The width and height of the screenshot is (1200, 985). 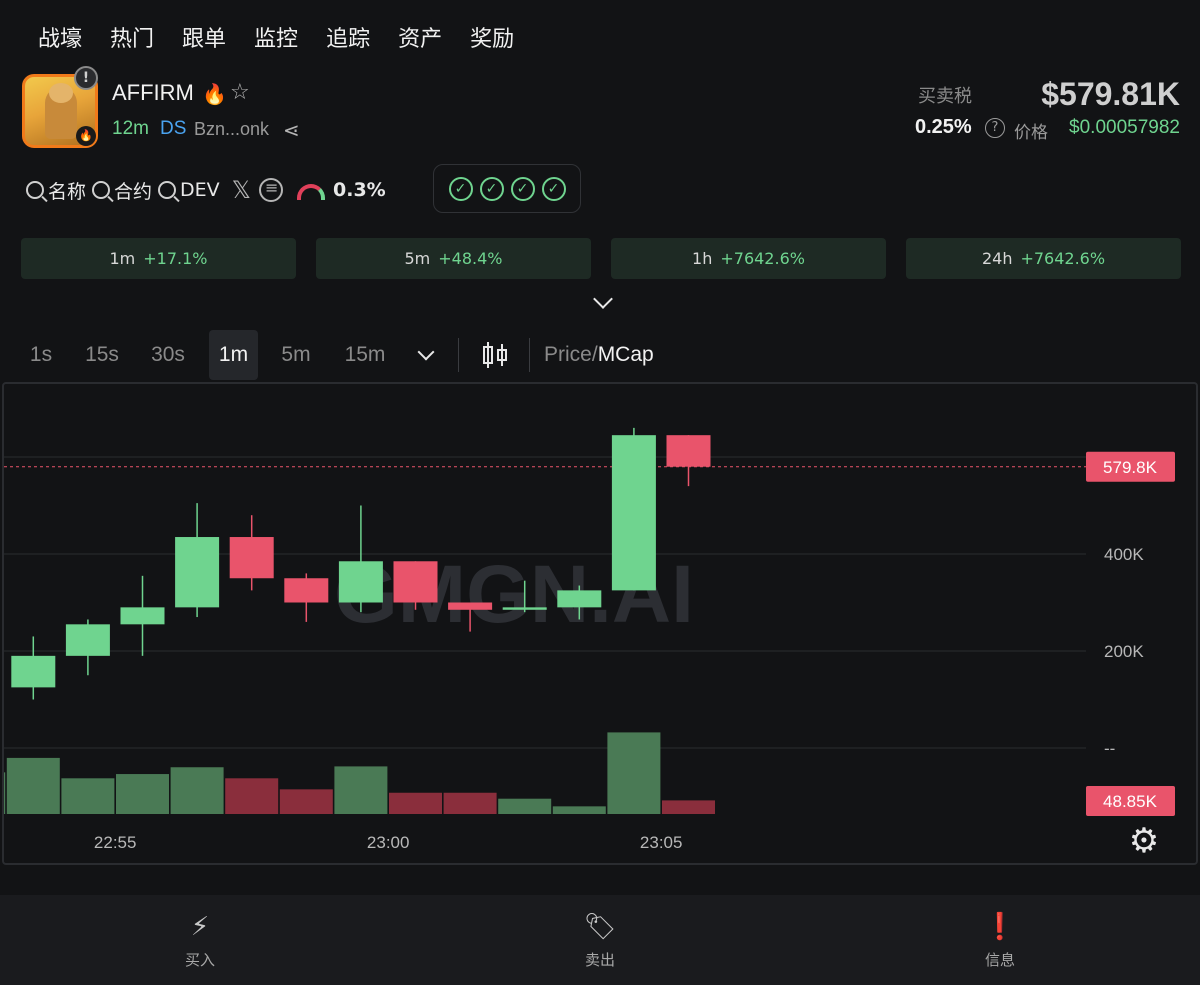 What do you see at coordinates (296, 355) in the screenshot?
I see `tf-5m: 5m` at bounding box center [296, 355].